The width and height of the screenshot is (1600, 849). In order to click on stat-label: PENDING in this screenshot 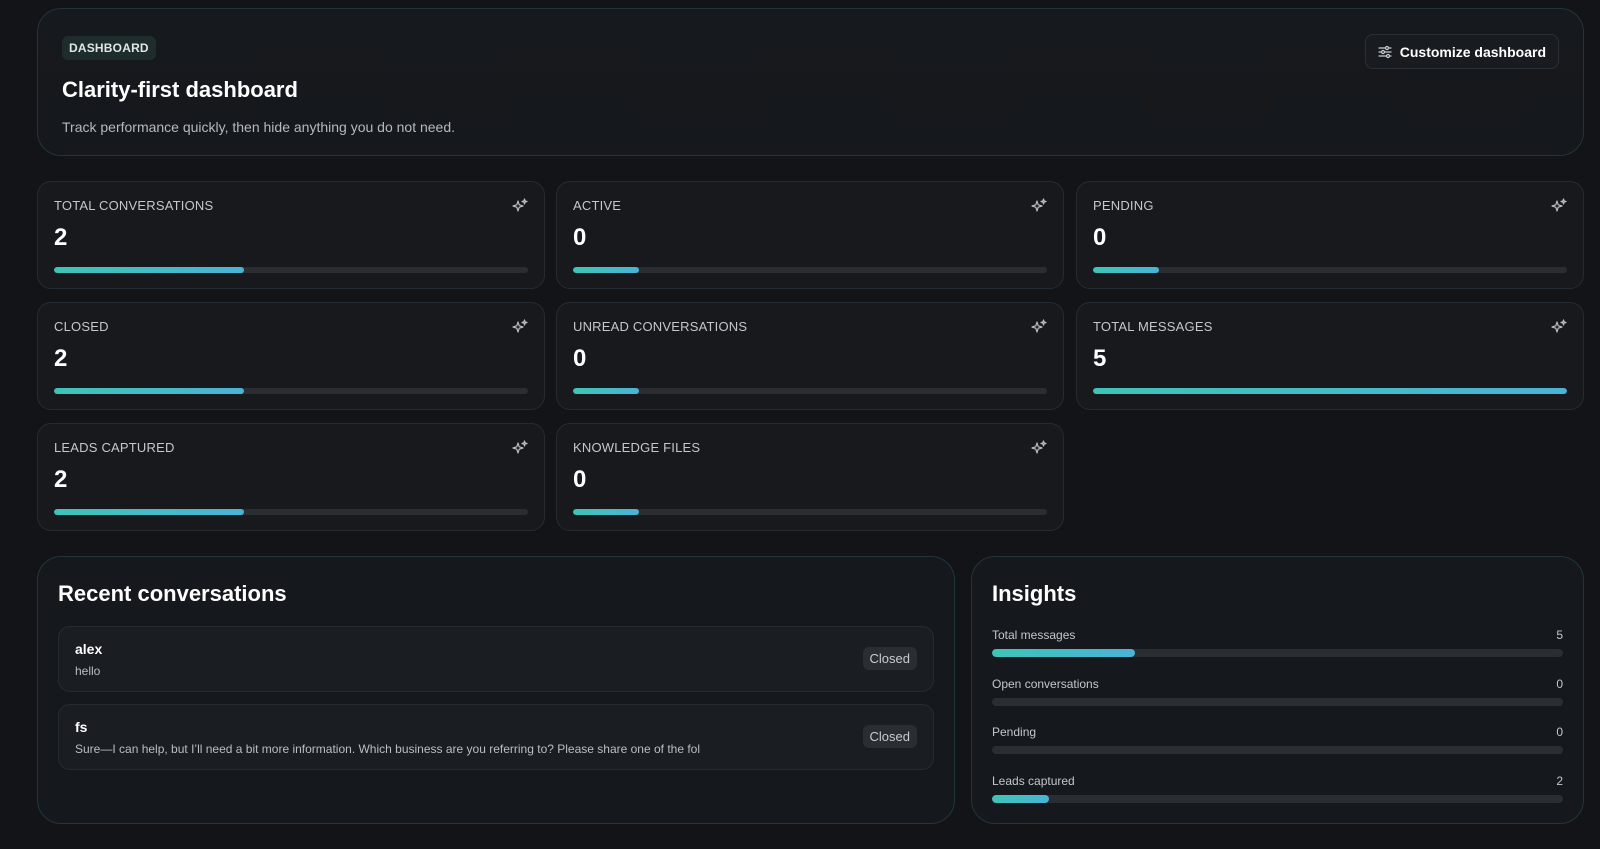, I will do `click(1123, 205)`.